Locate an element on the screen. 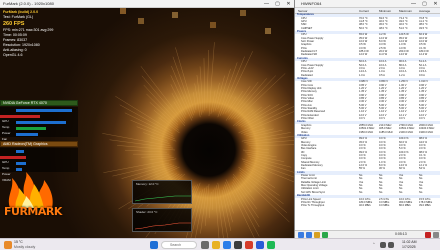 Image resolution: width=440 pixels, height=250 pixels. hwinfo-elapsed-time: 0:05:13 is located at coordinates (401, 234).